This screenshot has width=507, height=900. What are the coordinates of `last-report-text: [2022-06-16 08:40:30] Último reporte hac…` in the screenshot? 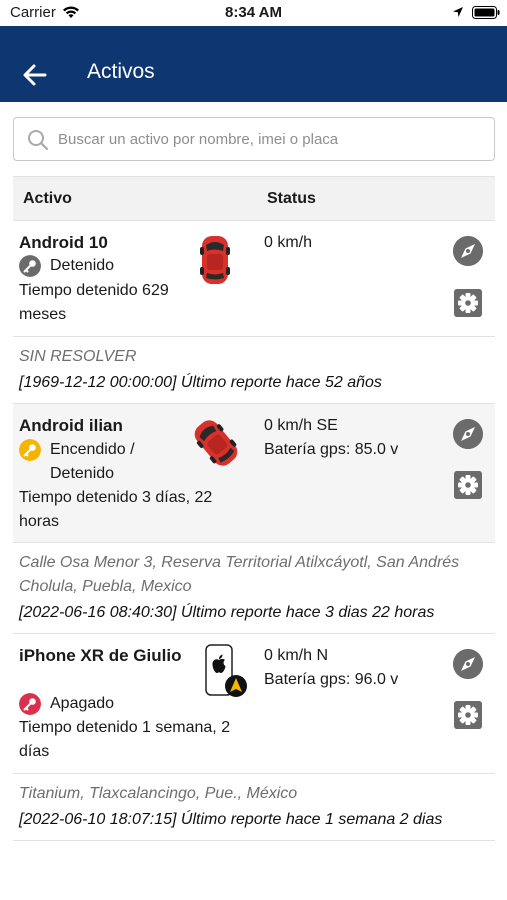 It's located at (227, 612).